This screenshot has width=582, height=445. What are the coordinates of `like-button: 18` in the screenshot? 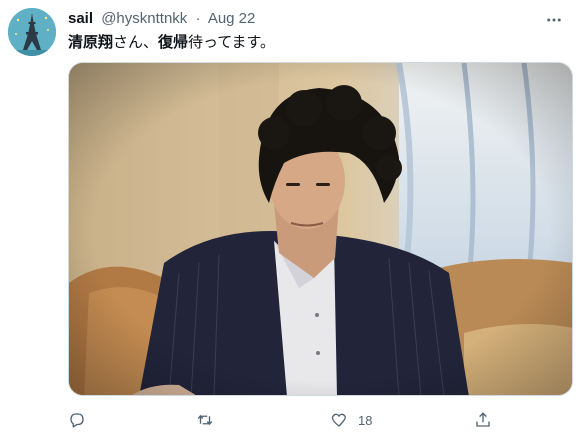 It's located at (347, 420).